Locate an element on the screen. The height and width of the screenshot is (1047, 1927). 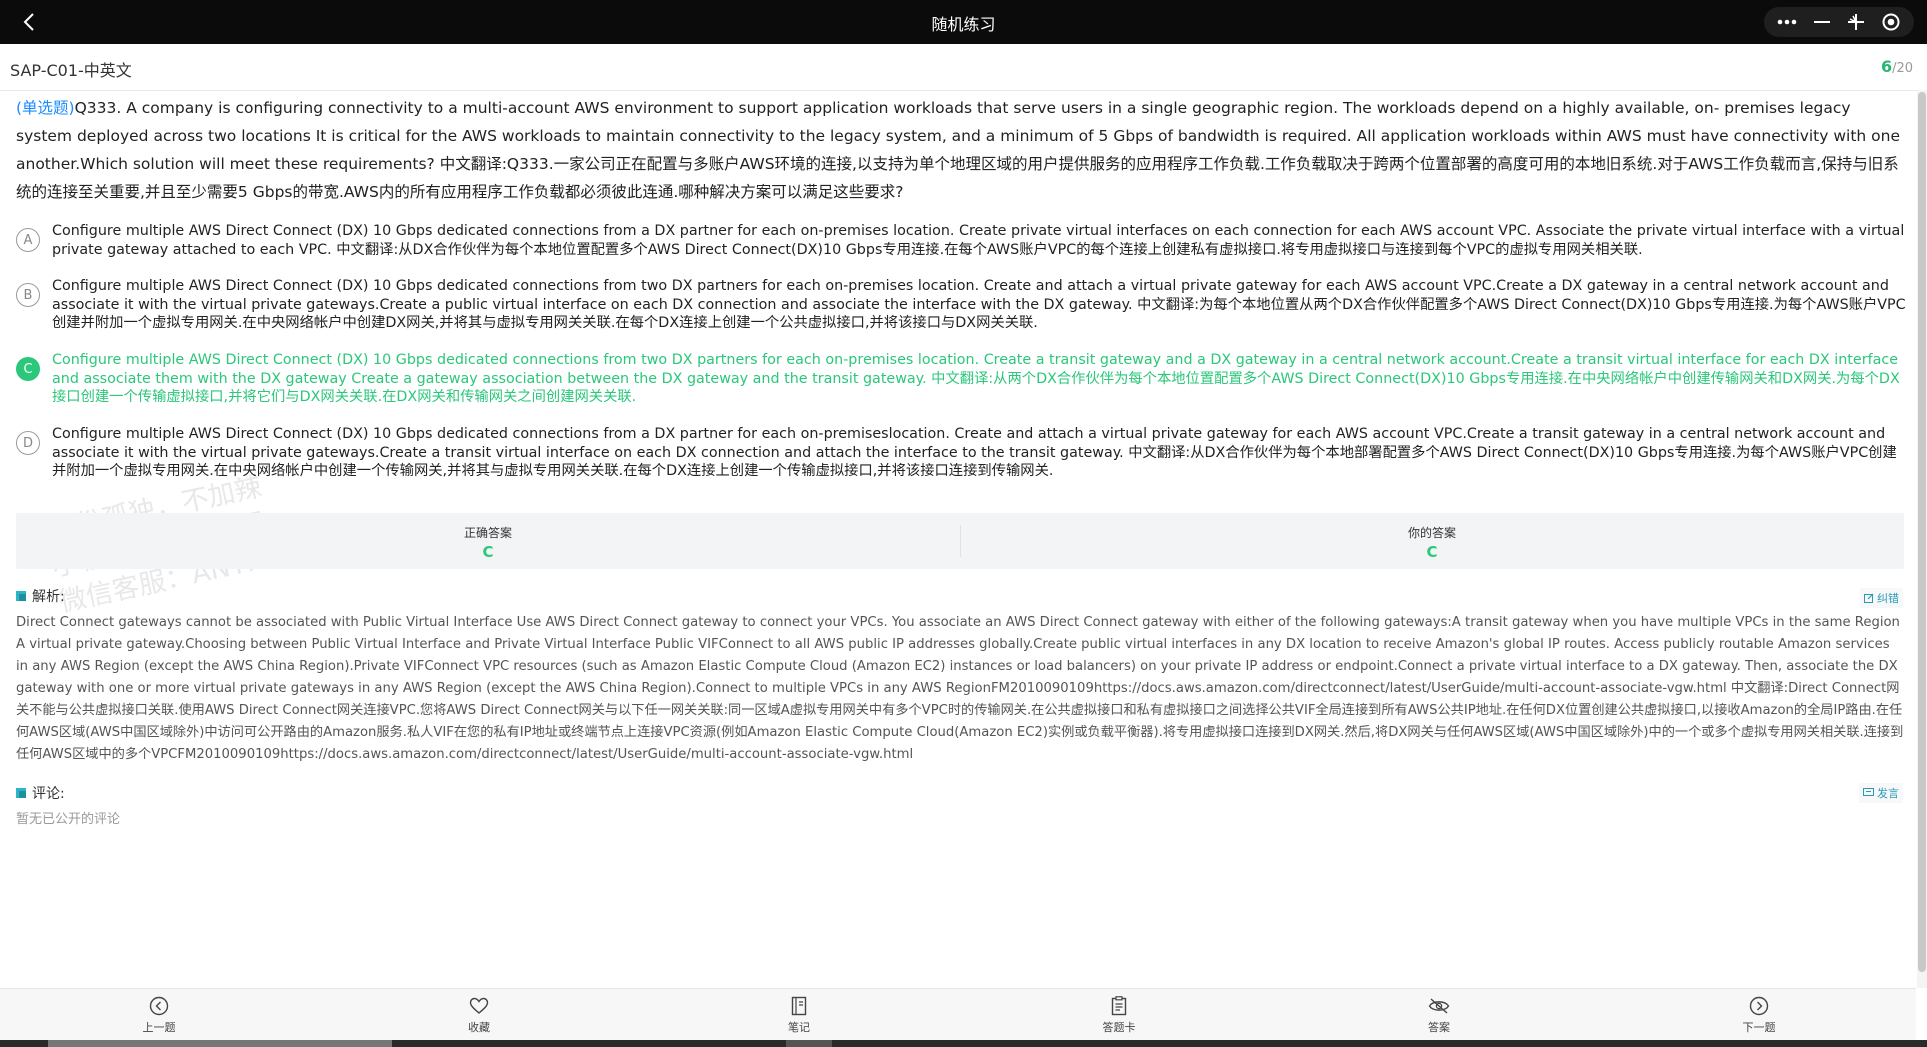
correct-answer-value: C is located at coordinates (488, 552).